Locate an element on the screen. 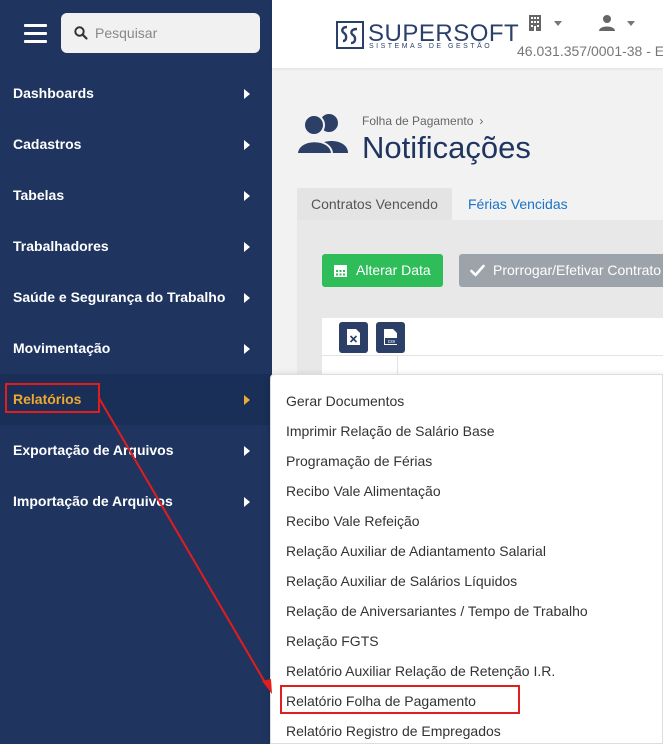  csv-file-icon: csv is located at coordinates (391, 337).